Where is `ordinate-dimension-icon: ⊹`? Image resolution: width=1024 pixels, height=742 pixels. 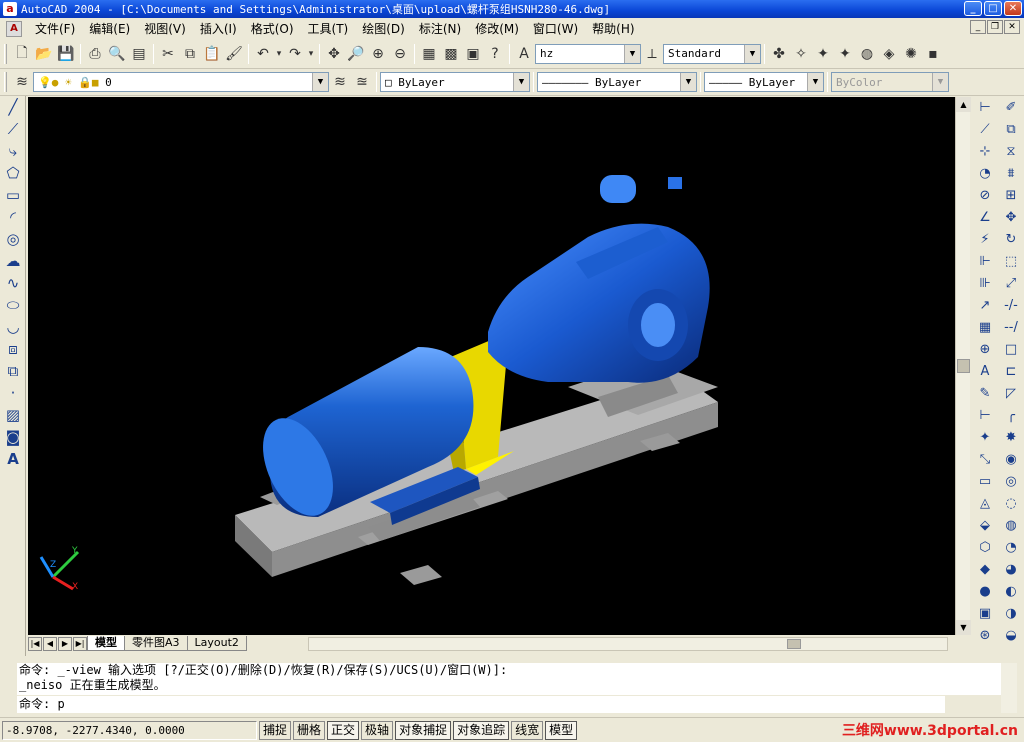 ordinate-dimension-icon: ⊹ is located at coordinates (985, 151).